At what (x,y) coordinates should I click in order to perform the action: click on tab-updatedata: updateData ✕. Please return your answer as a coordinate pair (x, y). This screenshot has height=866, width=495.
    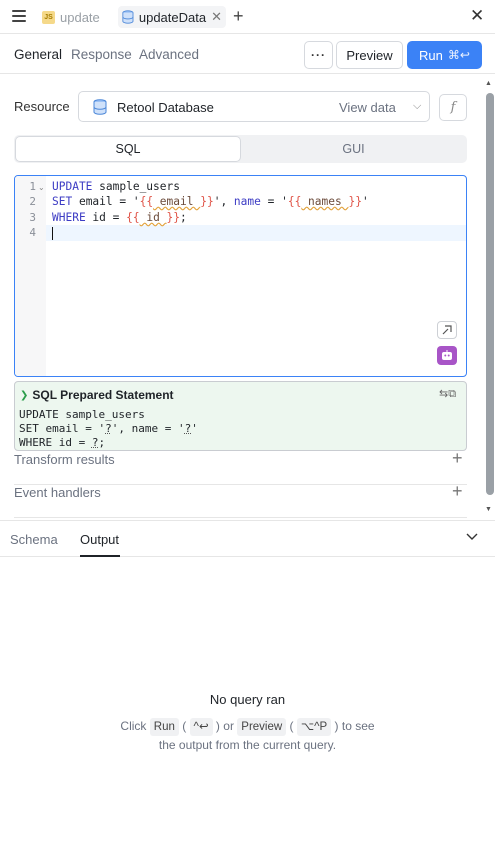
    Looking at the image, I should click on (172, 17).